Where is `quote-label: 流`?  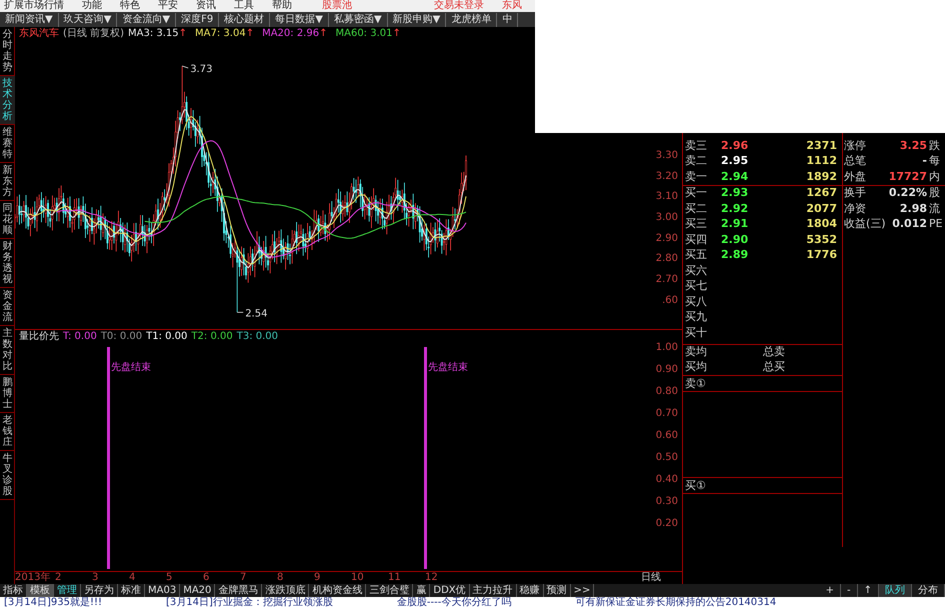
quote-label: 流 is located at coordinates (934, 208).